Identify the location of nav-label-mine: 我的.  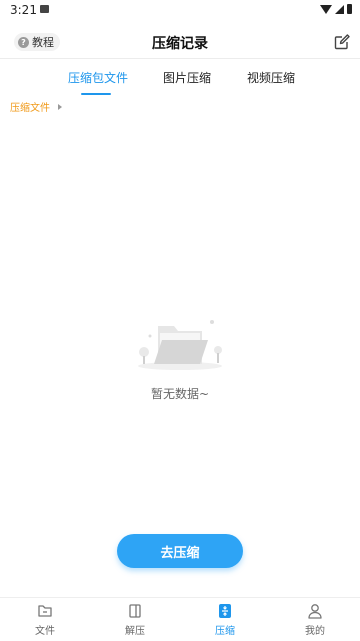
(315, 631).